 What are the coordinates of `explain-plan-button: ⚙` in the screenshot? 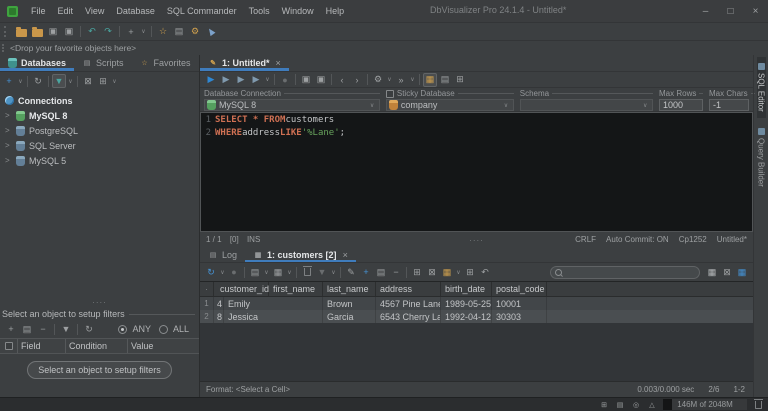 It's located at (378, 80).